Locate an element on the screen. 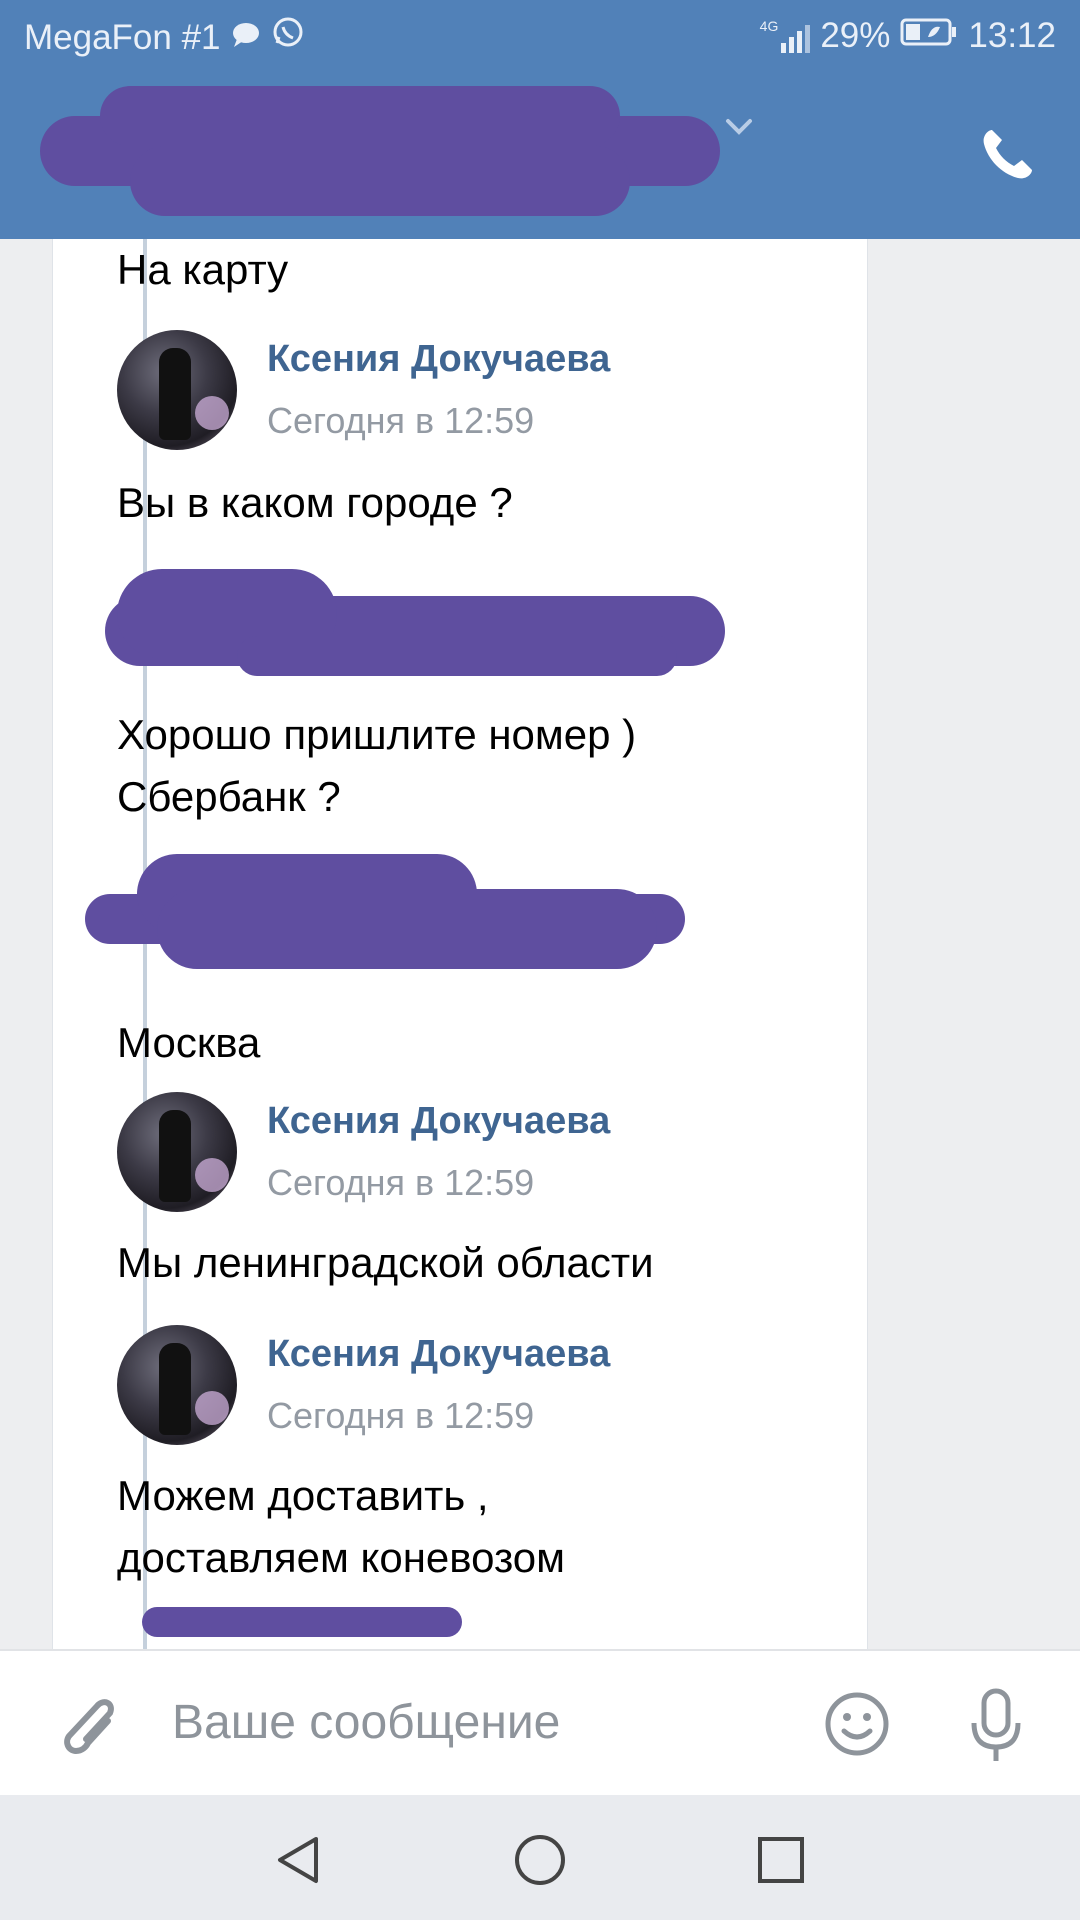 This screenshot has height=1920, width=1080. chevron-down-icon is located at coordinates (739, 127).